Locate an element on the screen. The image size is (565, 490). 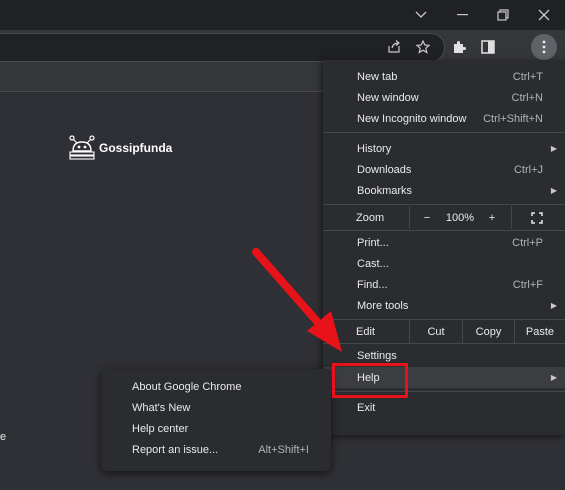
close-icon is located at coordinates (544, 15).